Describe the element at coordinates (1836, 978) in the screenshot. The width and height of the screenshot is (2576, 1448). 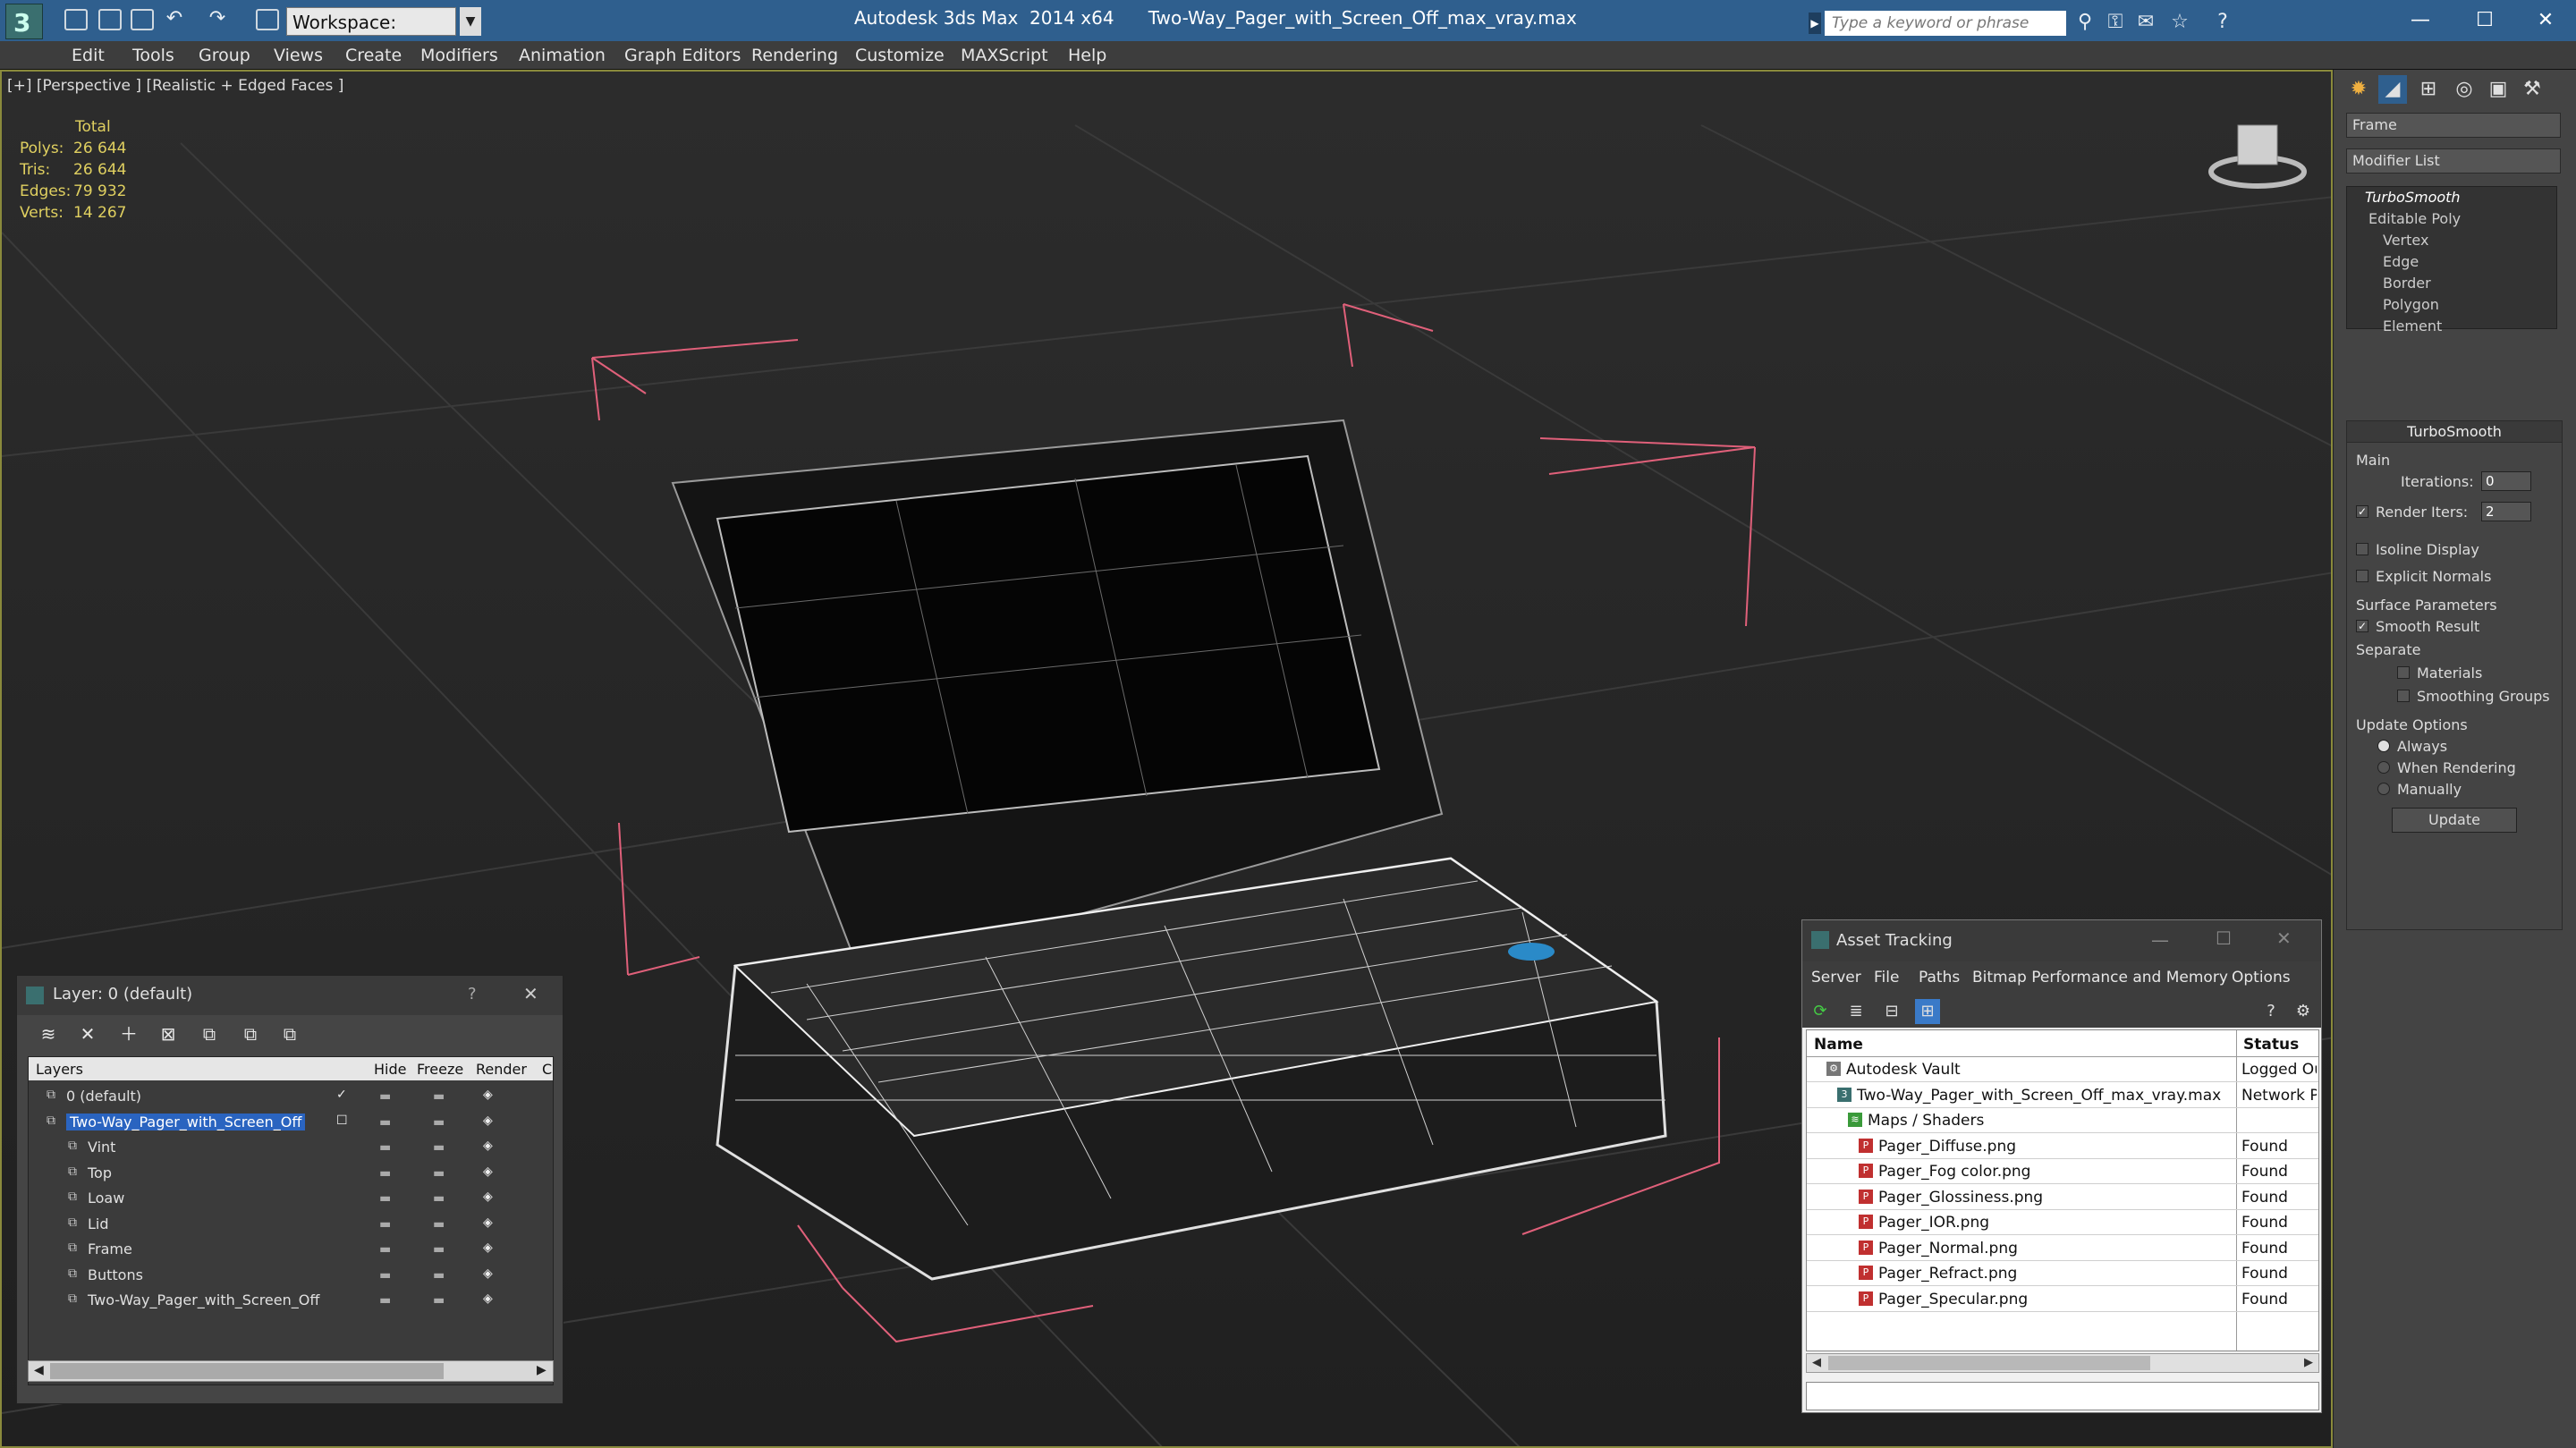
I see `asset-menu-server: Server` at that location.